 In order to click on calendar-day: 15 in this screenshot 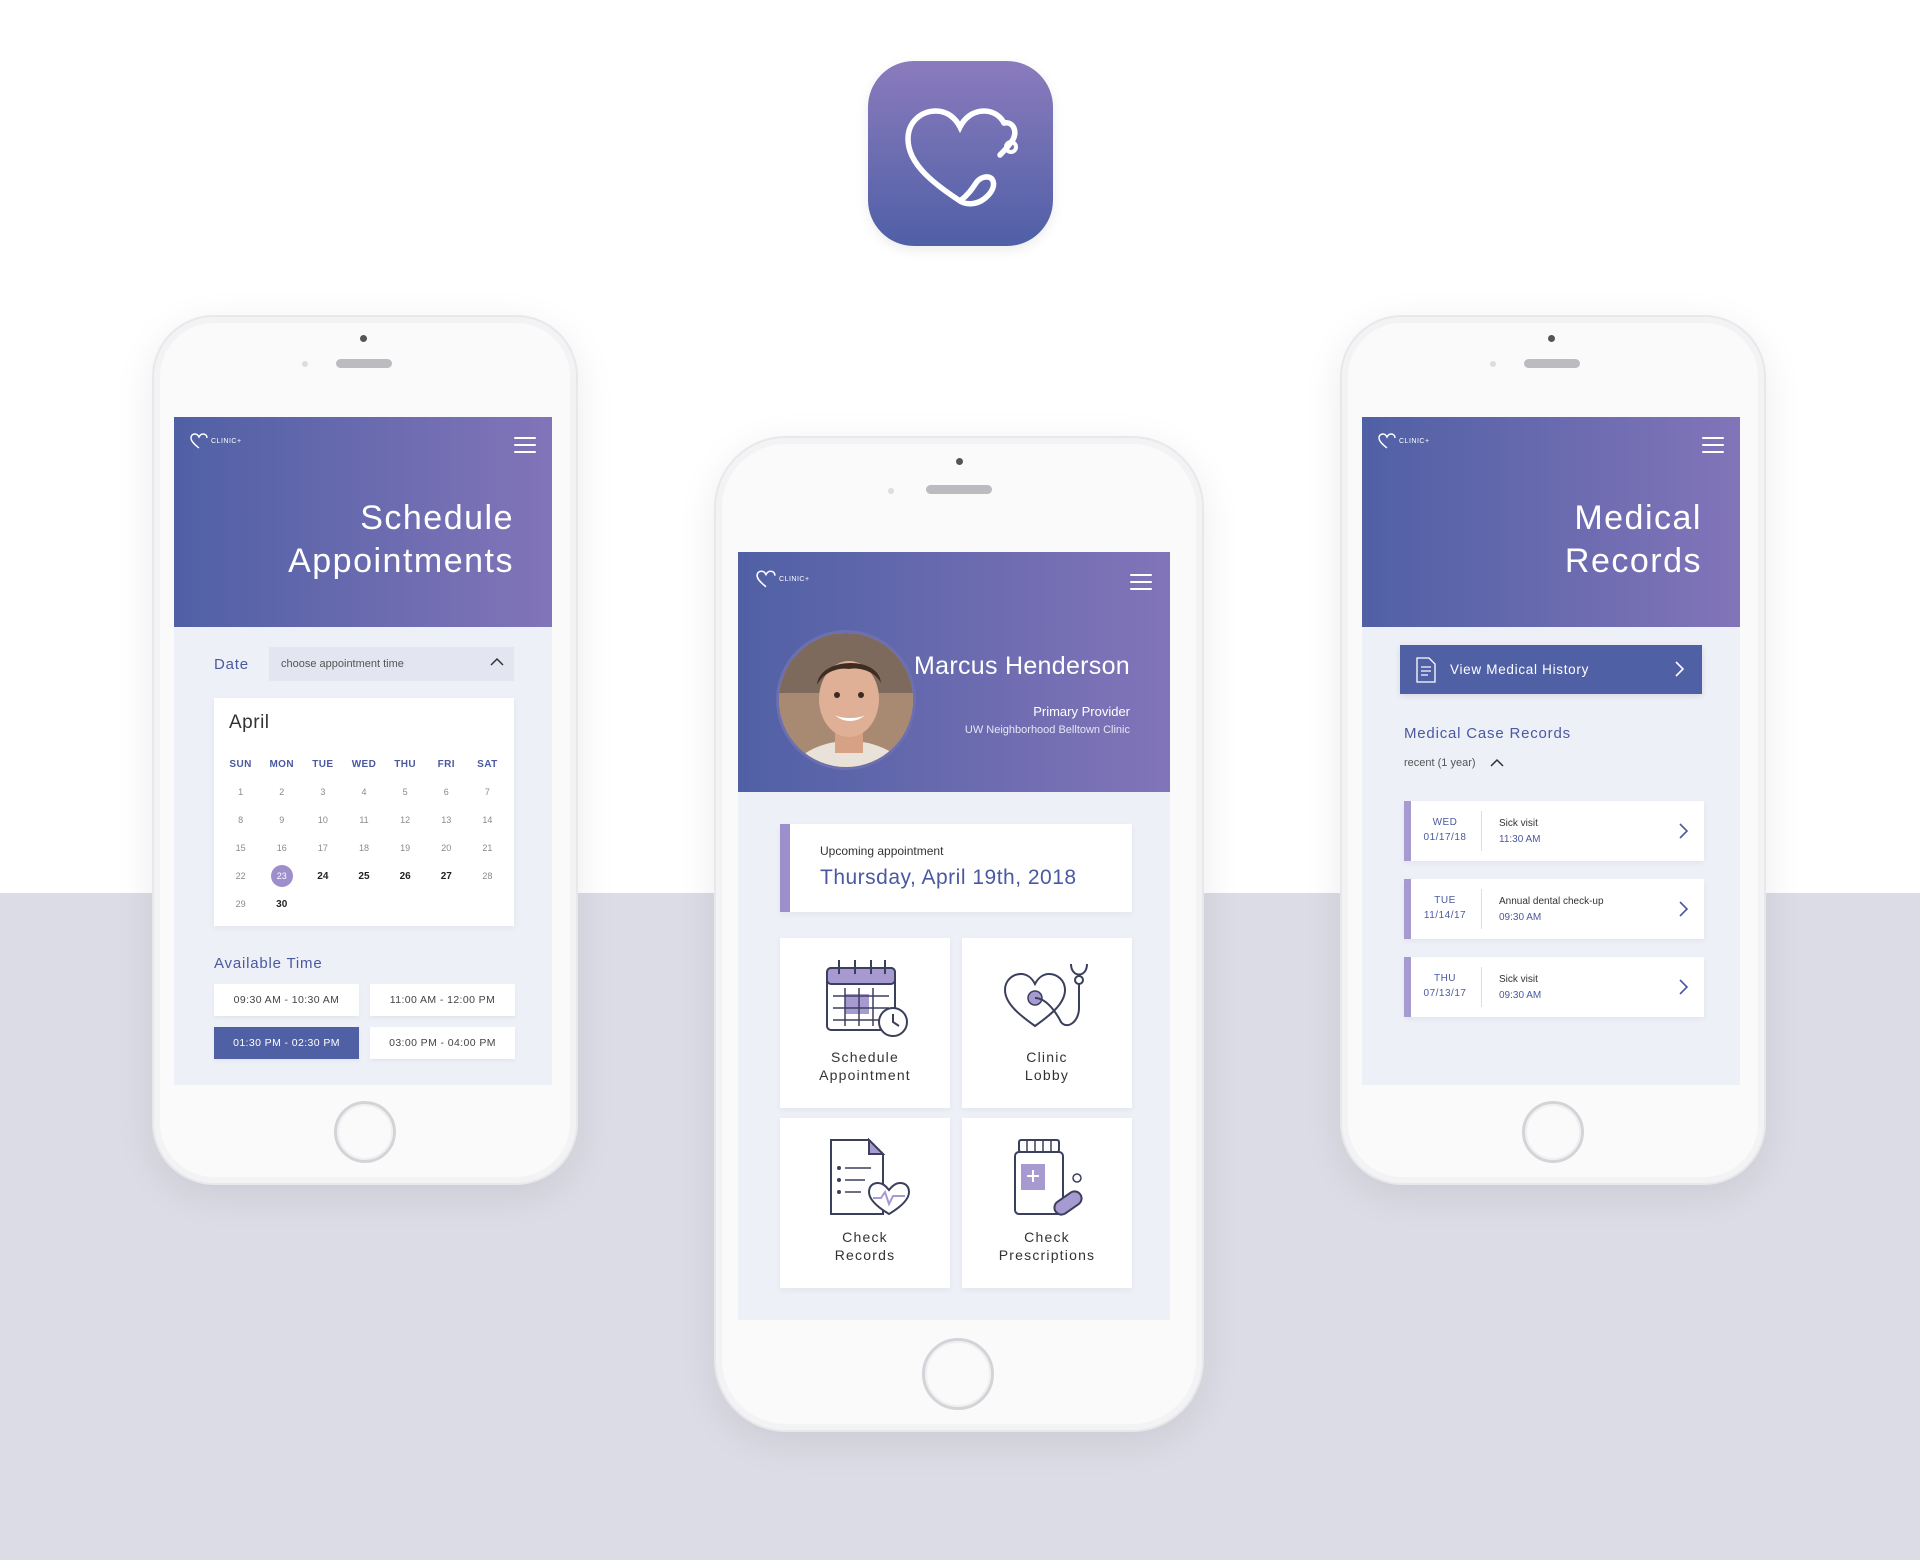, I will do `click(240, 848)`.